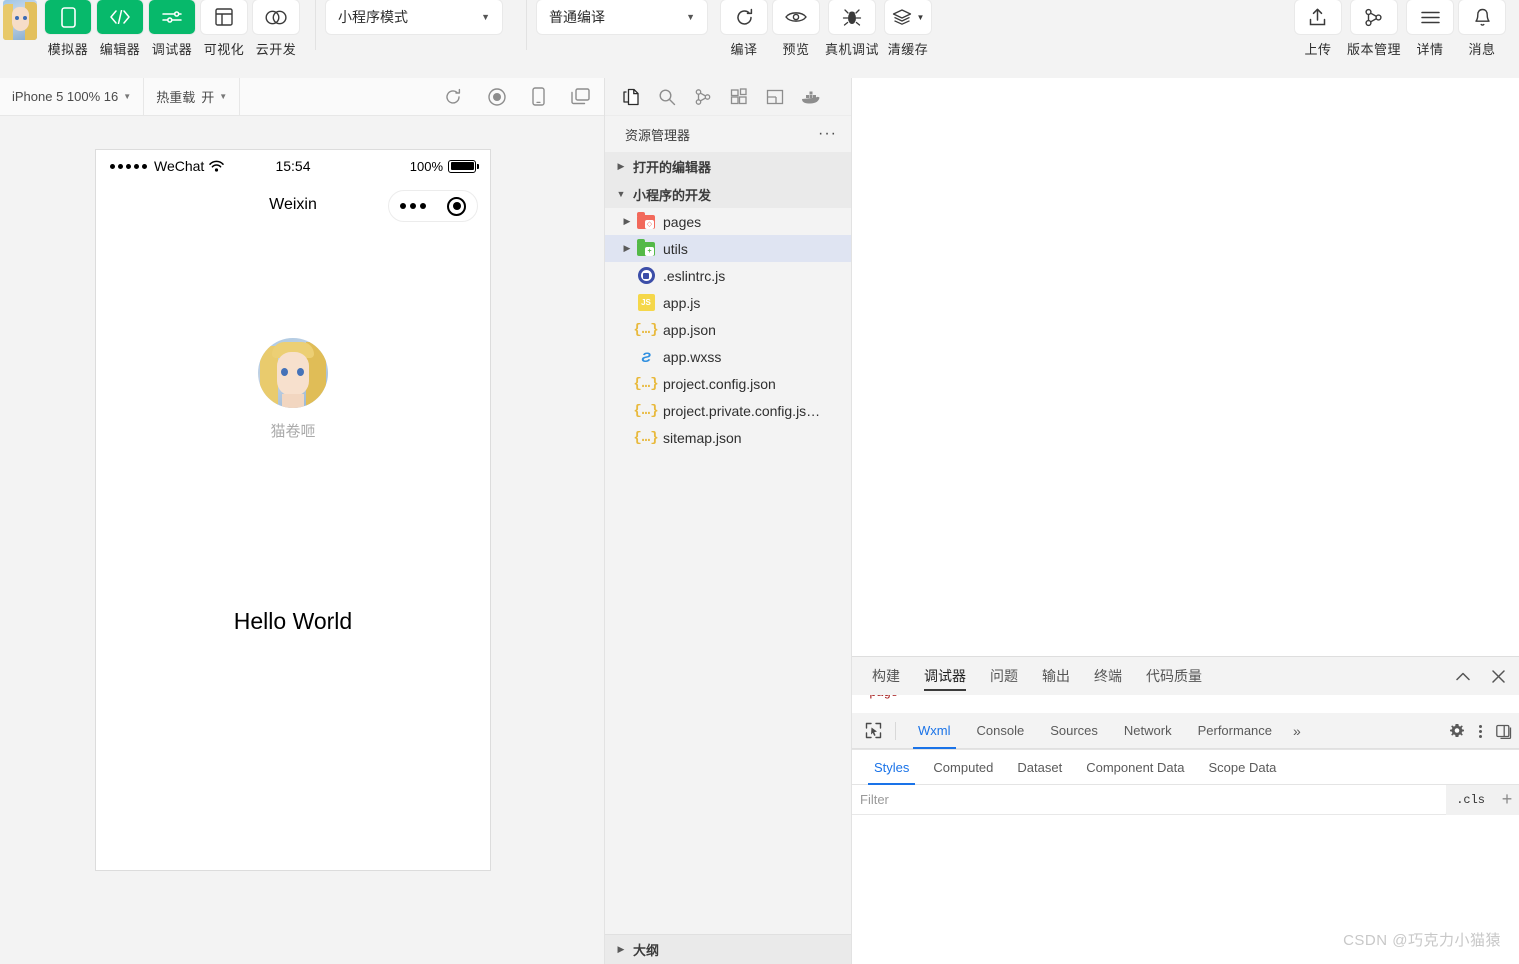 This screenshot has height=964, width=1519. Describe the element at coordinates (224, 29) in the screenshot. I see `toolbar-button-visual: 可视化` at that location.